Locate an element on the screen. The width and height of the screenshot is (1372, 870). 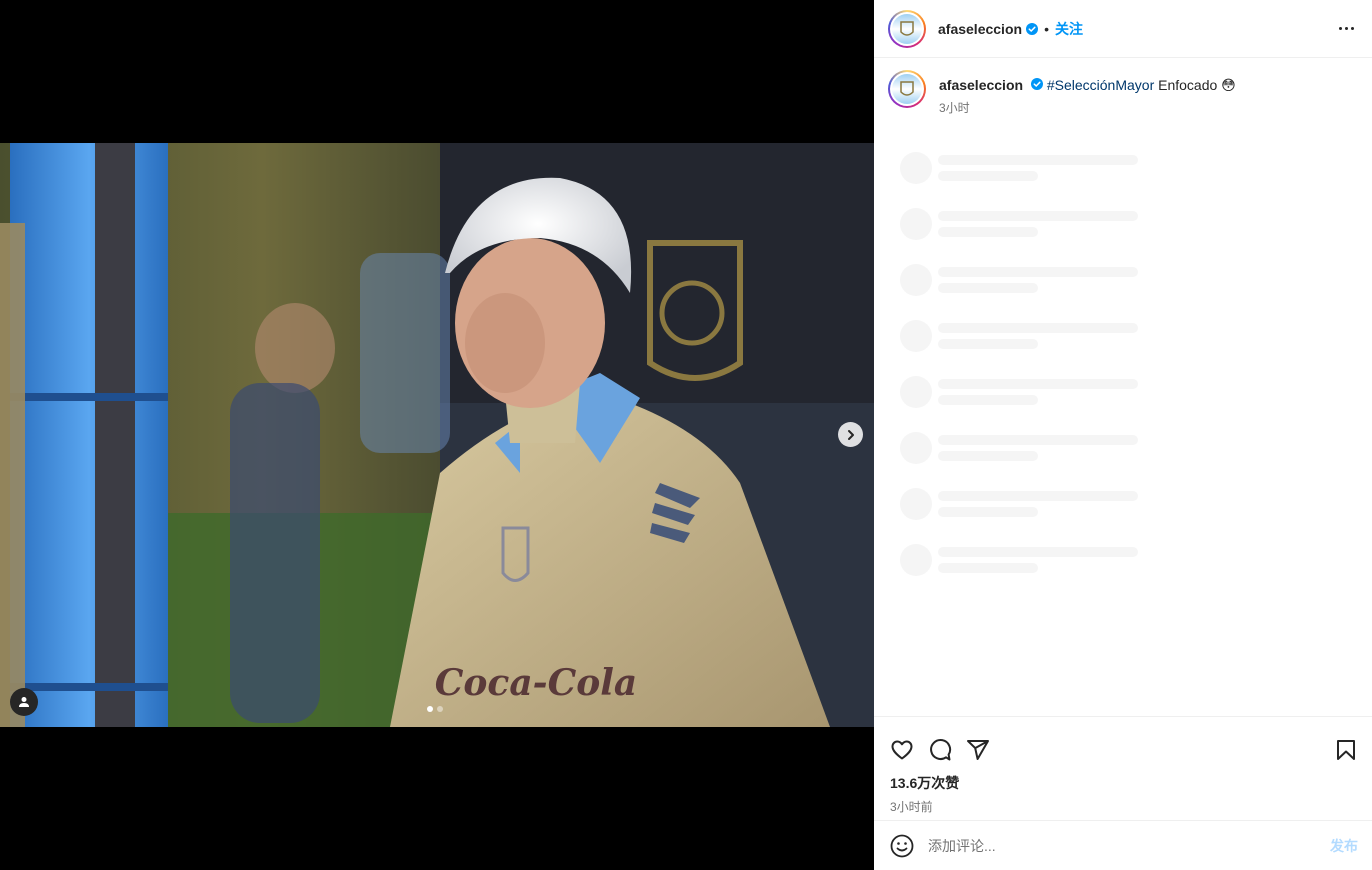
comment-input is located at coordinates (1129, 845).